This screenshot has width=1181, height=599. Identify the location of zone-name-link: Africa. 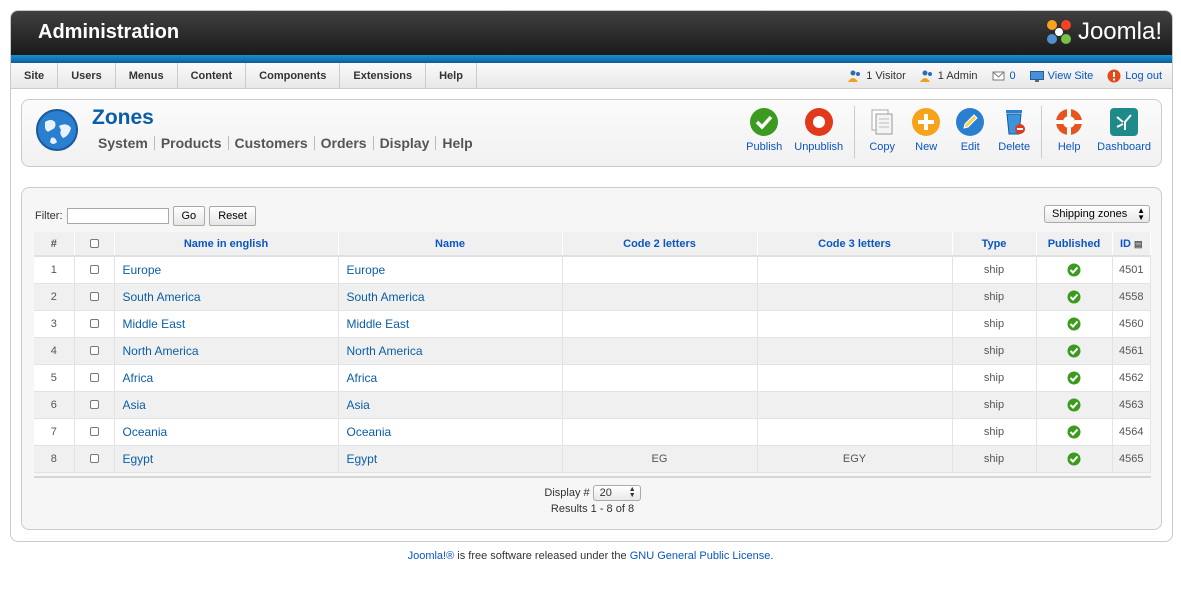
(362, 378).